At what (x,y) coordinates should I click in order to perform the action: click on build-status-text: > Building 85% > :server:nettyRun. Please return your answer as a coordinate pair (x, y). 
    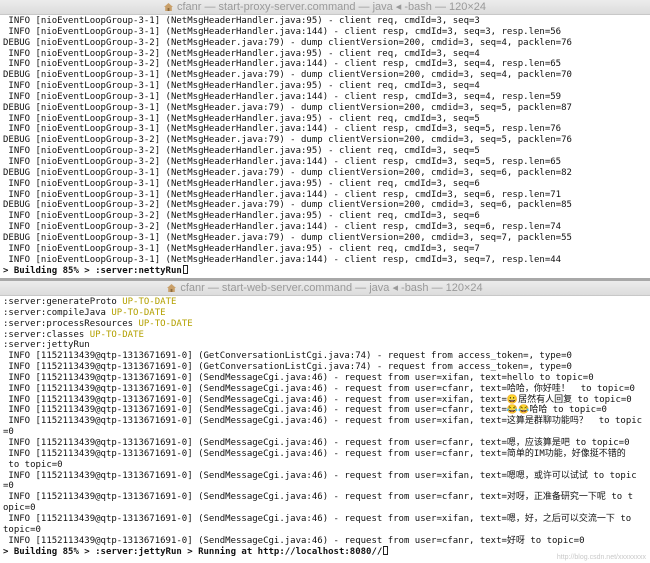
    Looking at the image, I should click on (92, 271).